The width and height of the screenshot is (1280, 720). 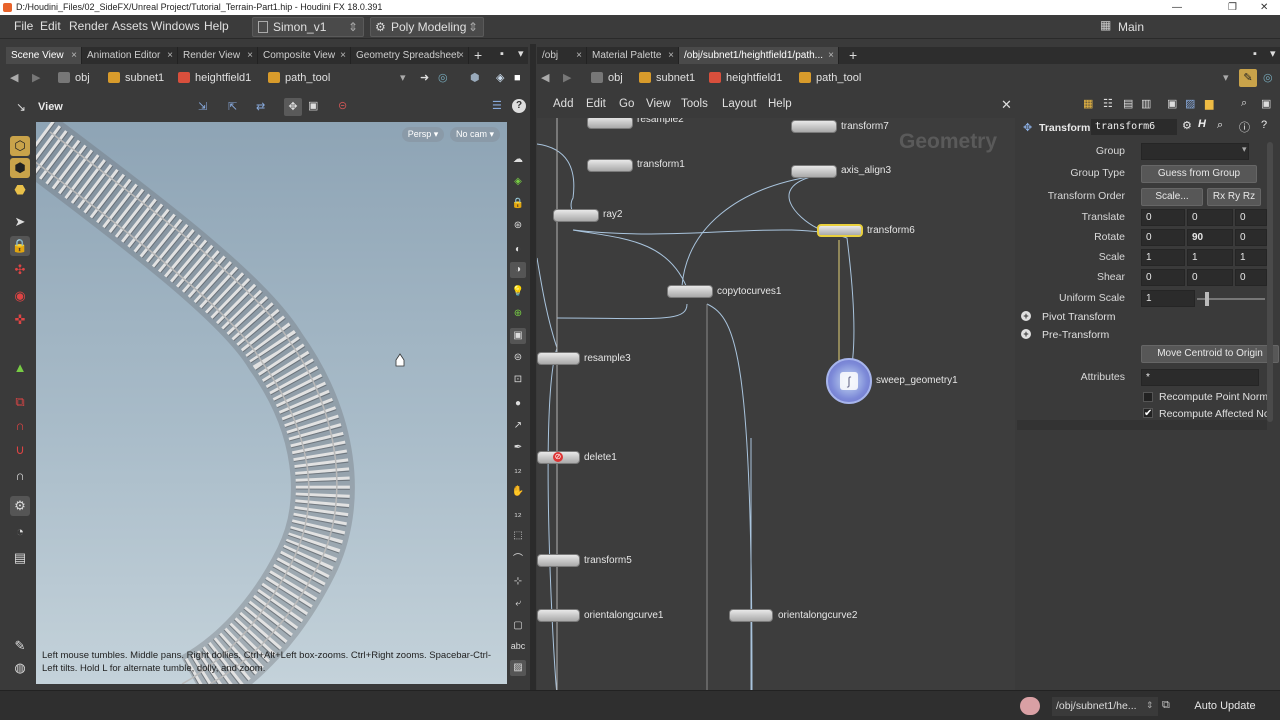 What do you see at coordinates (1210, 237) in the screenshot?
I see `rotate-y-field: 90` at bounding box center [1210, 237].